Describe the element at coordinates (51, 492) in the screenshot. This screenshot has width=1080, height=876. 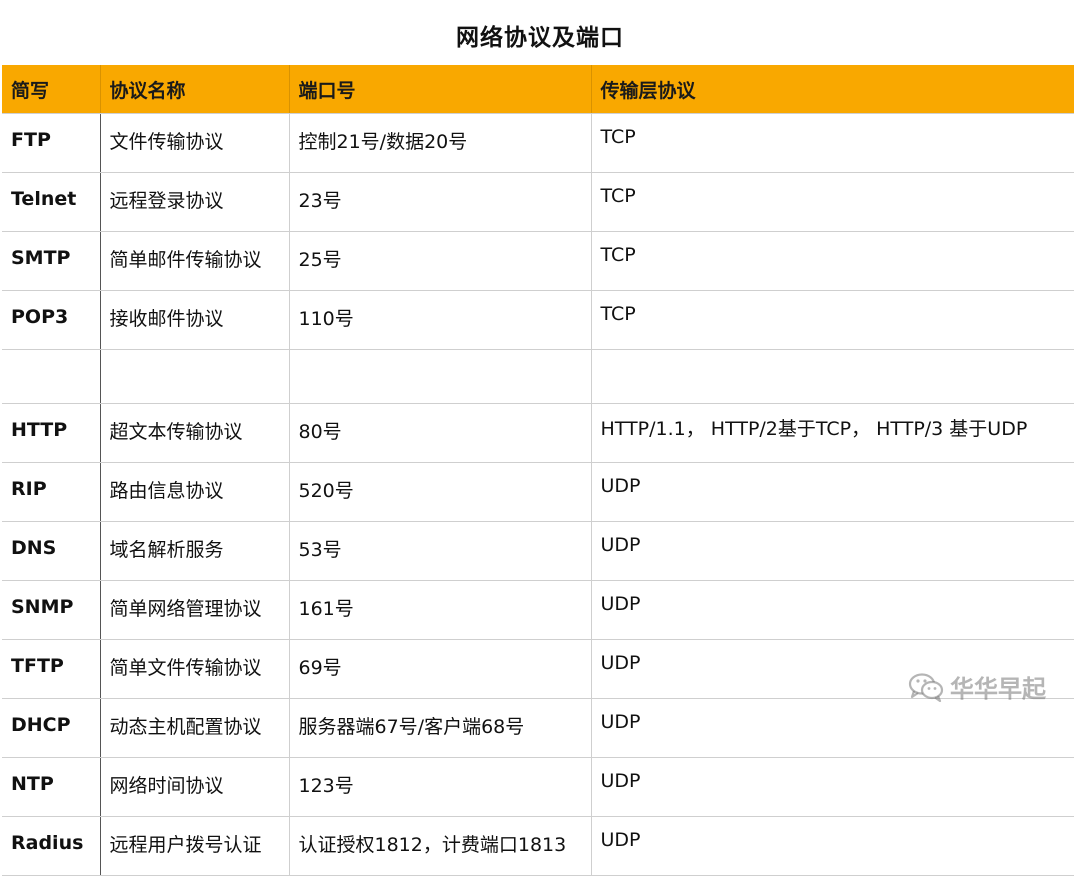
I see `cell-abbreviation: RIP` at that location.